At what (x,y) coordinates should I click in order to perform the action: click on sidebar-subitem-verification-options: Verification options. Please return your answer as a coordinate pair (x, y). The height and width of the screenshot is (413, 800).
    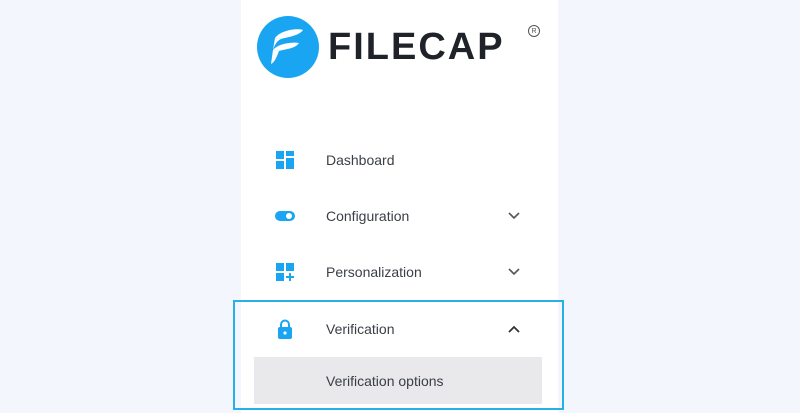
    Looking at the image, I should click on (398, 380).